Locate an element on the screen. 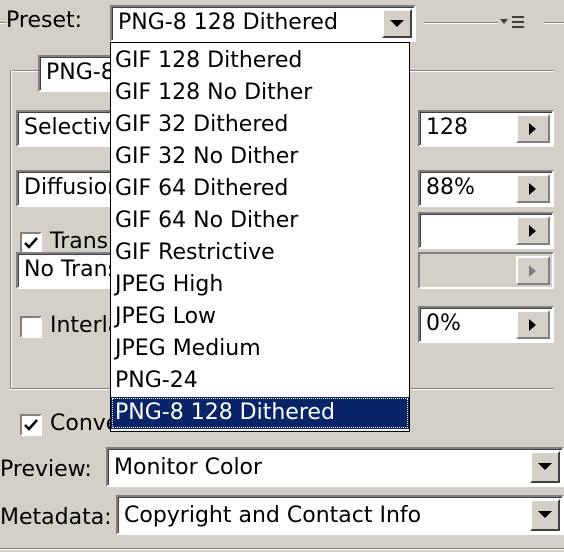  preset-option: GIF 128 Dithered is located at coordinates (260, 61).